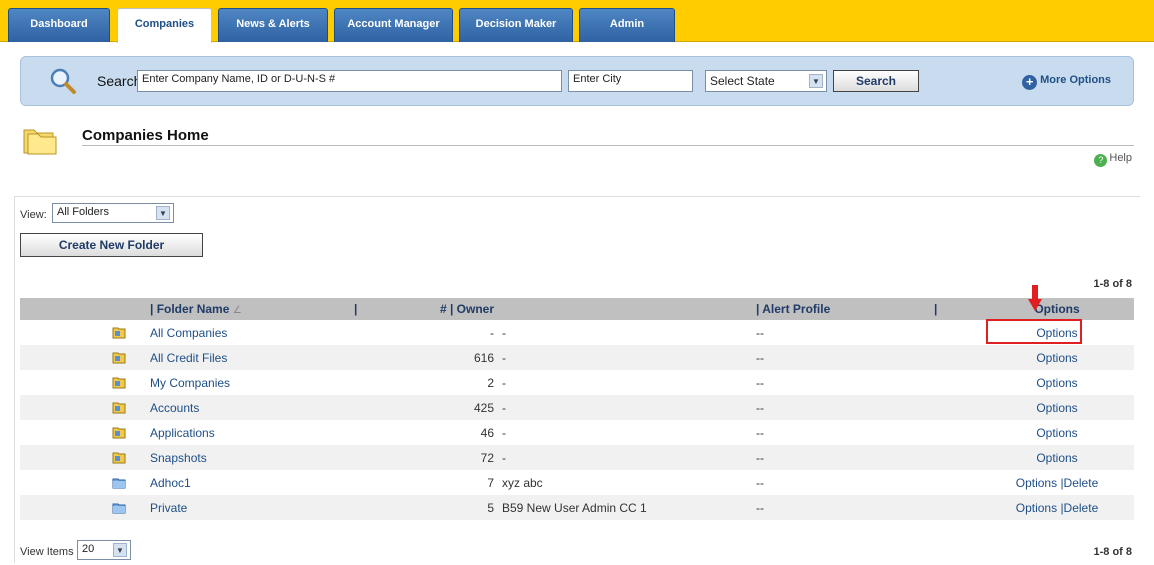  What do you see at coordinates (1120, 158) in the screenshot?
I see `help-label: Help` at bounding box center [1120, 158].